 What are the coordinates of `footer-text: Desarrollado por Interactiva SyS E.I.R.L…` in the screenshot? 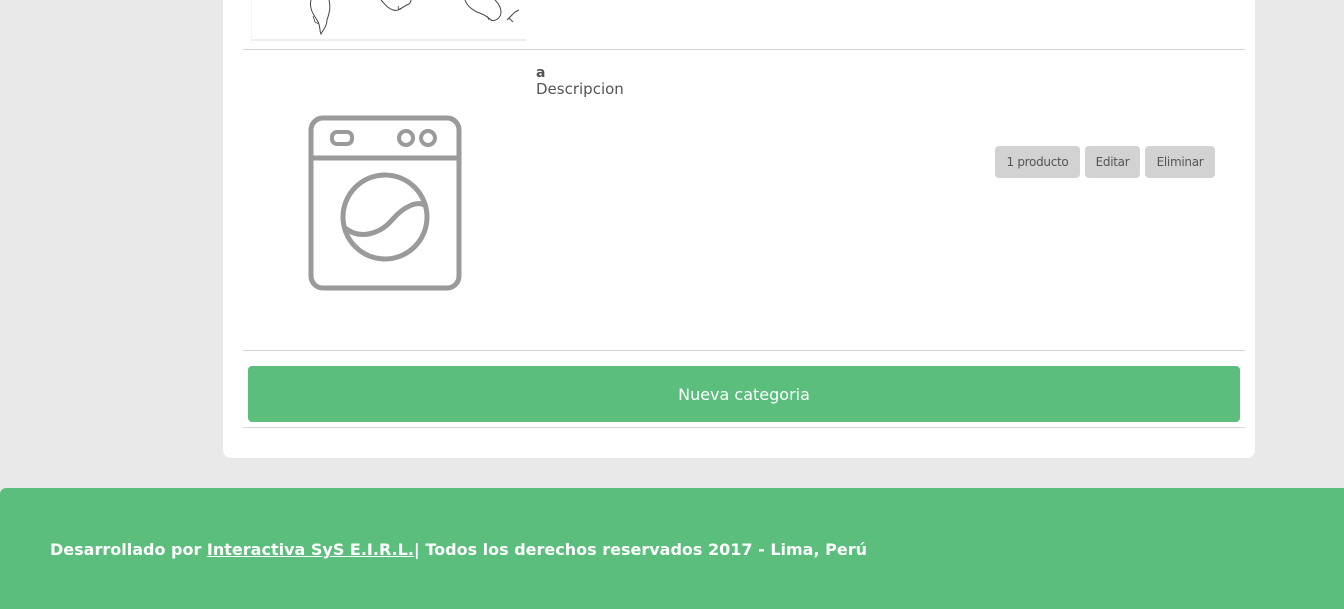 It's located at (458, 550).